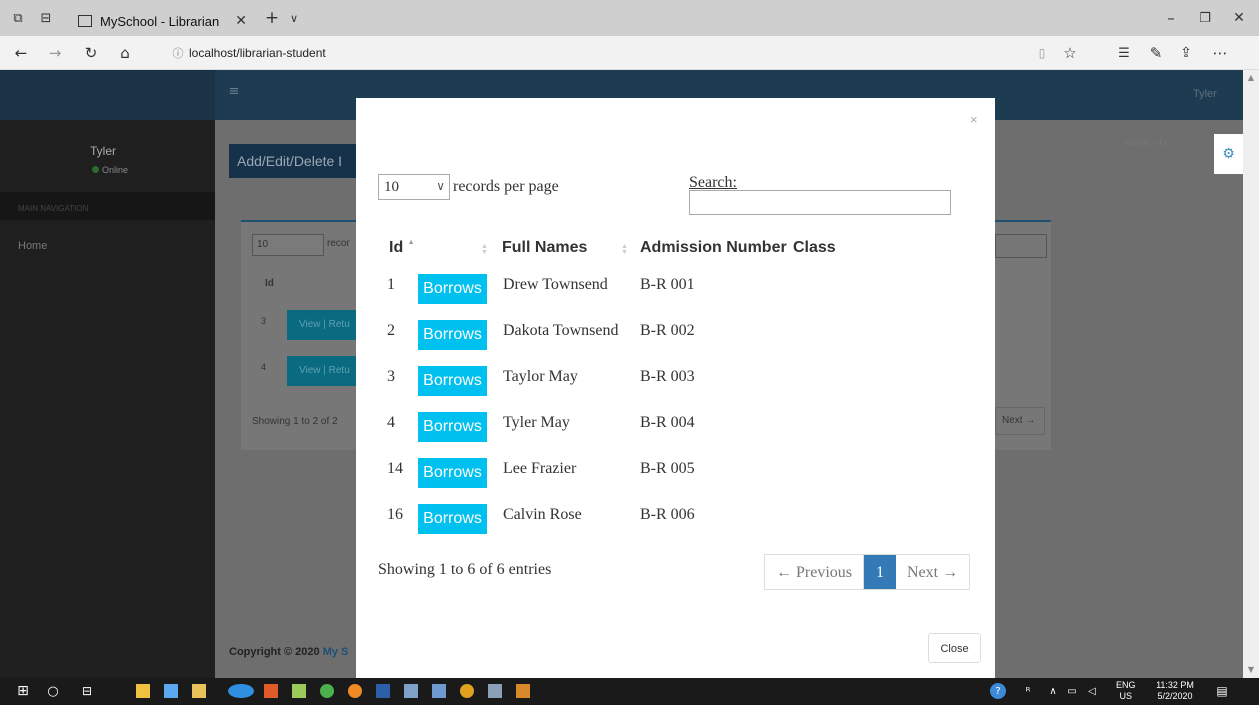 This screenshot has height=705, width=1259. Describe the element at coordinates (1205, 94) in the screenshot. I see `navbar-user: Tyler` at that location.